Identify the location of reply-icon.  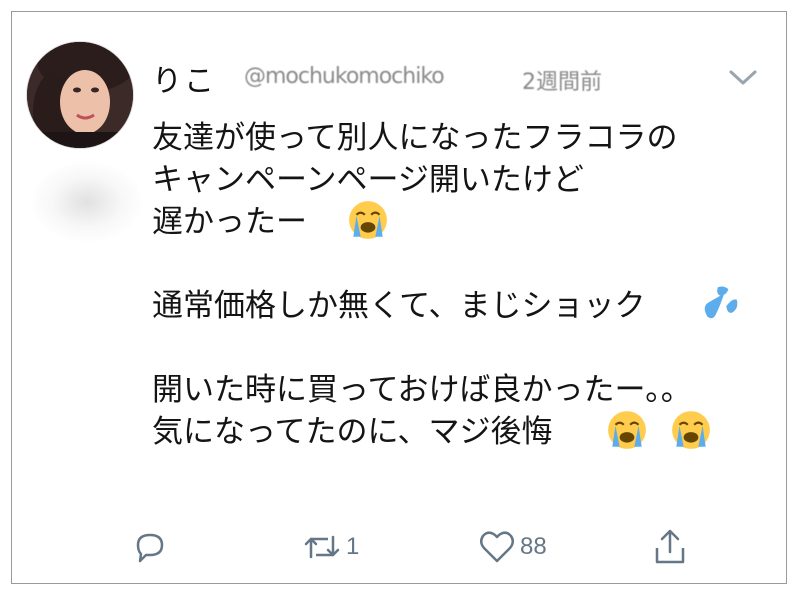
(150, 548).